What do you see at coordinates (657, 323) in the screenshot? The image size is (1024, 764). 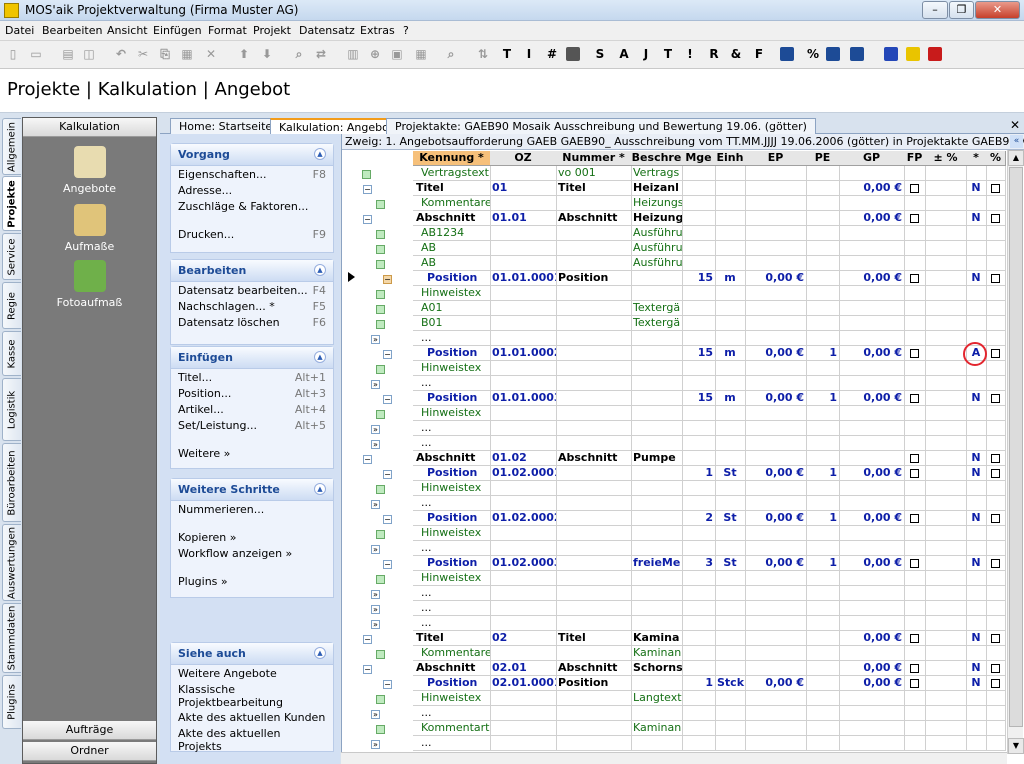 I see `grid-cell: Textergä` at bounding box center [657, 323].